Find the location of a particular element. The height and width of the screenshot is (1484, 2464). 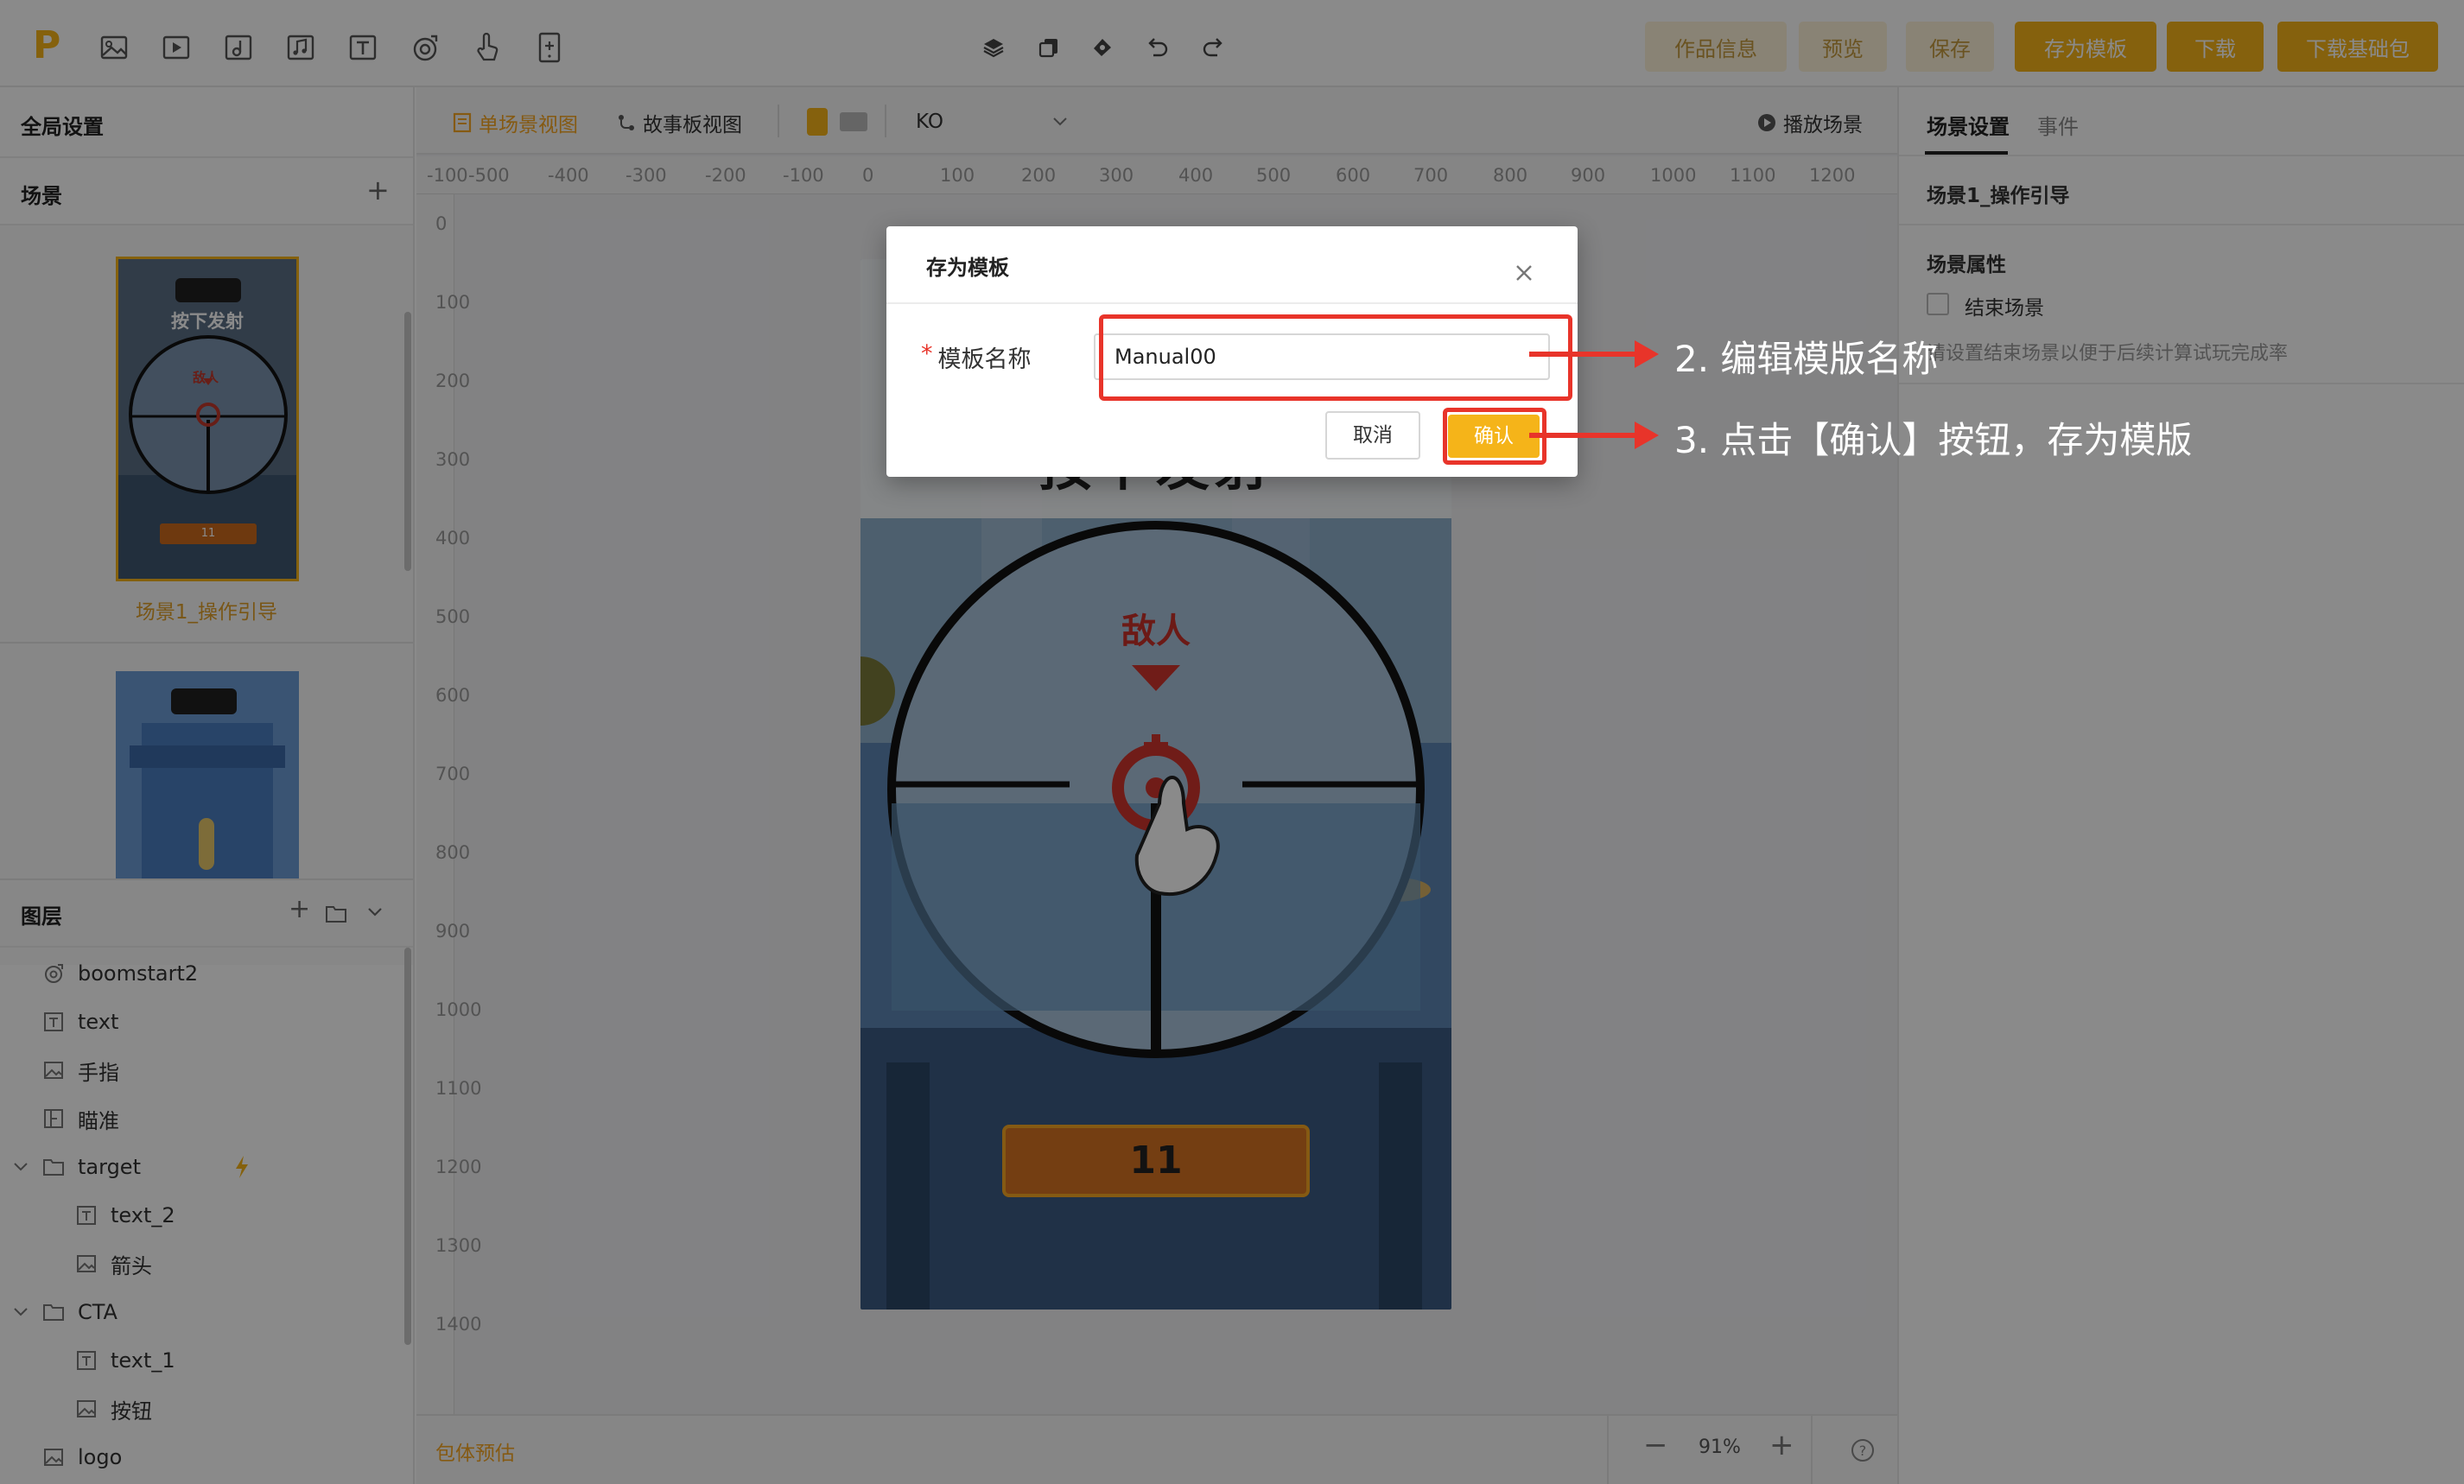

close-icon is located at coordinates (1524, 273).